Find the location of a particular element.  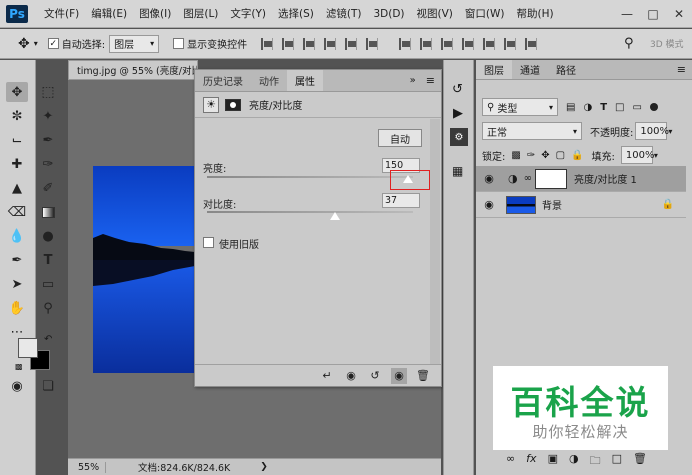

filter-pixel-icon: ▤ is located at coordinates (570, 107).